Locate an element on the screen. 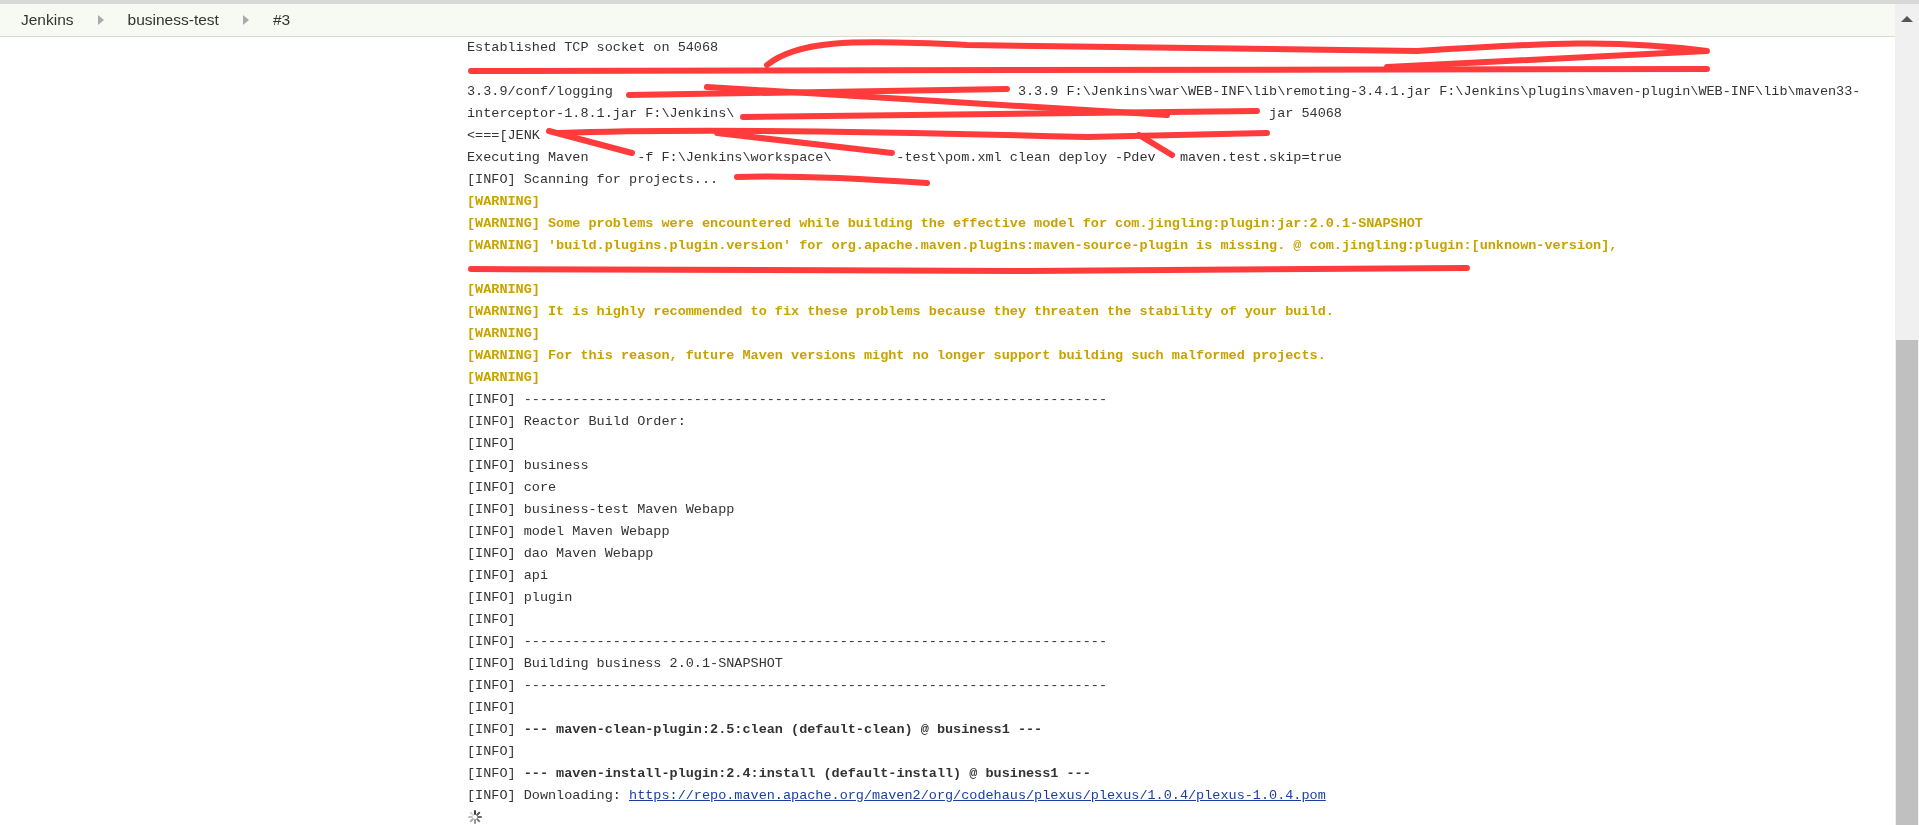  log-line: <===[JENK is located at coordinates (503, 136).